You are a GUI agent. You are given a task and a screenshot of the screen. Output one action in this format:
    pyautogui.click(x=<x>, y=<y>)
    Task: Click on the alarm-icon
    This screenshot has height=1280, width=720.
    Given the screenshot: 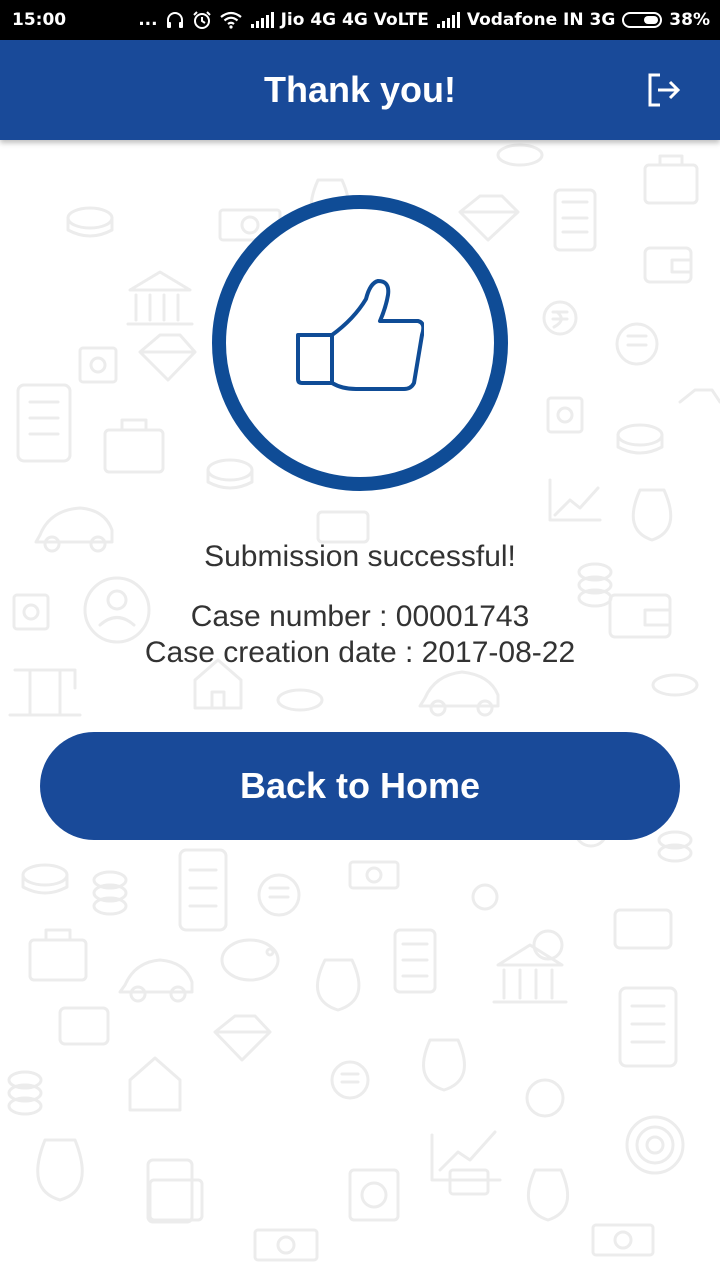 What is the action you would take?
    pyautogui.click(x=202, y=20)
    